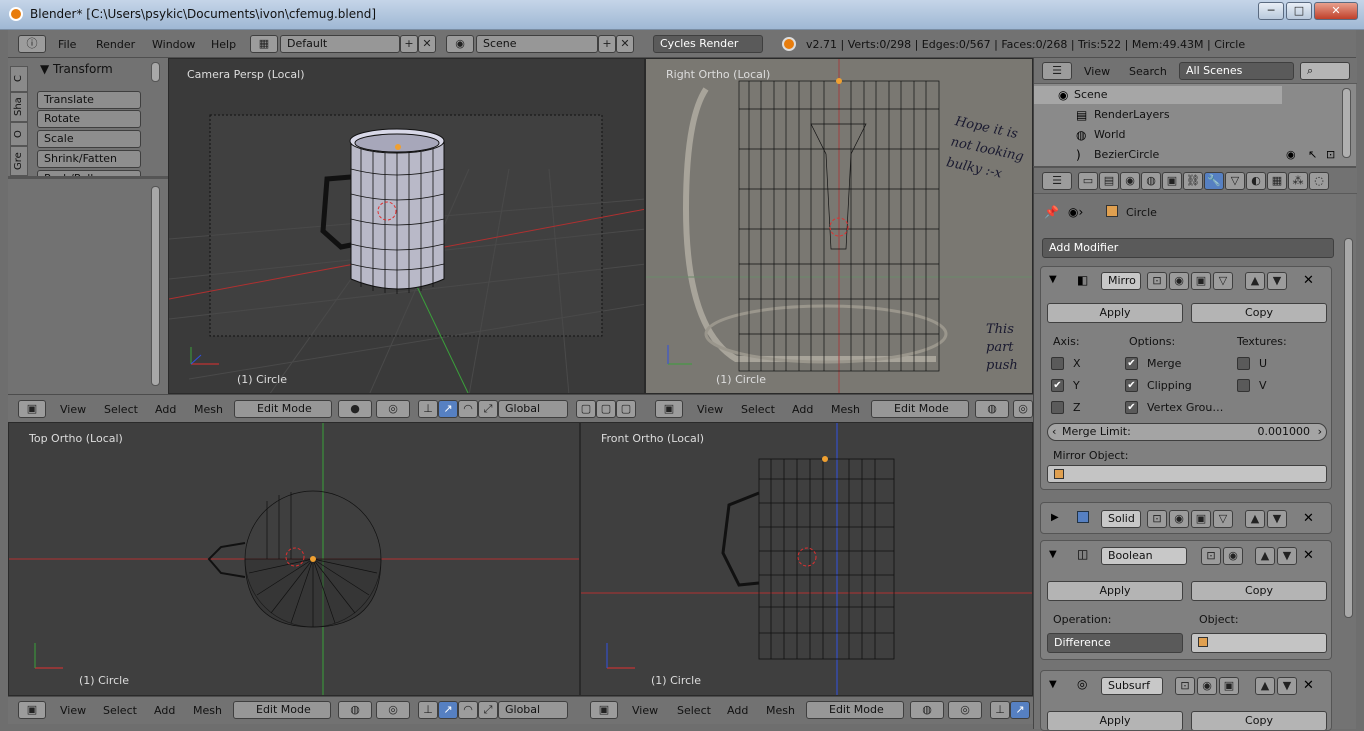  What do you see at coordinates (1214, 181) in the screenshot?
I see `modifiers-wrench-icon: 🔧` at bounding box center [1214, 181].